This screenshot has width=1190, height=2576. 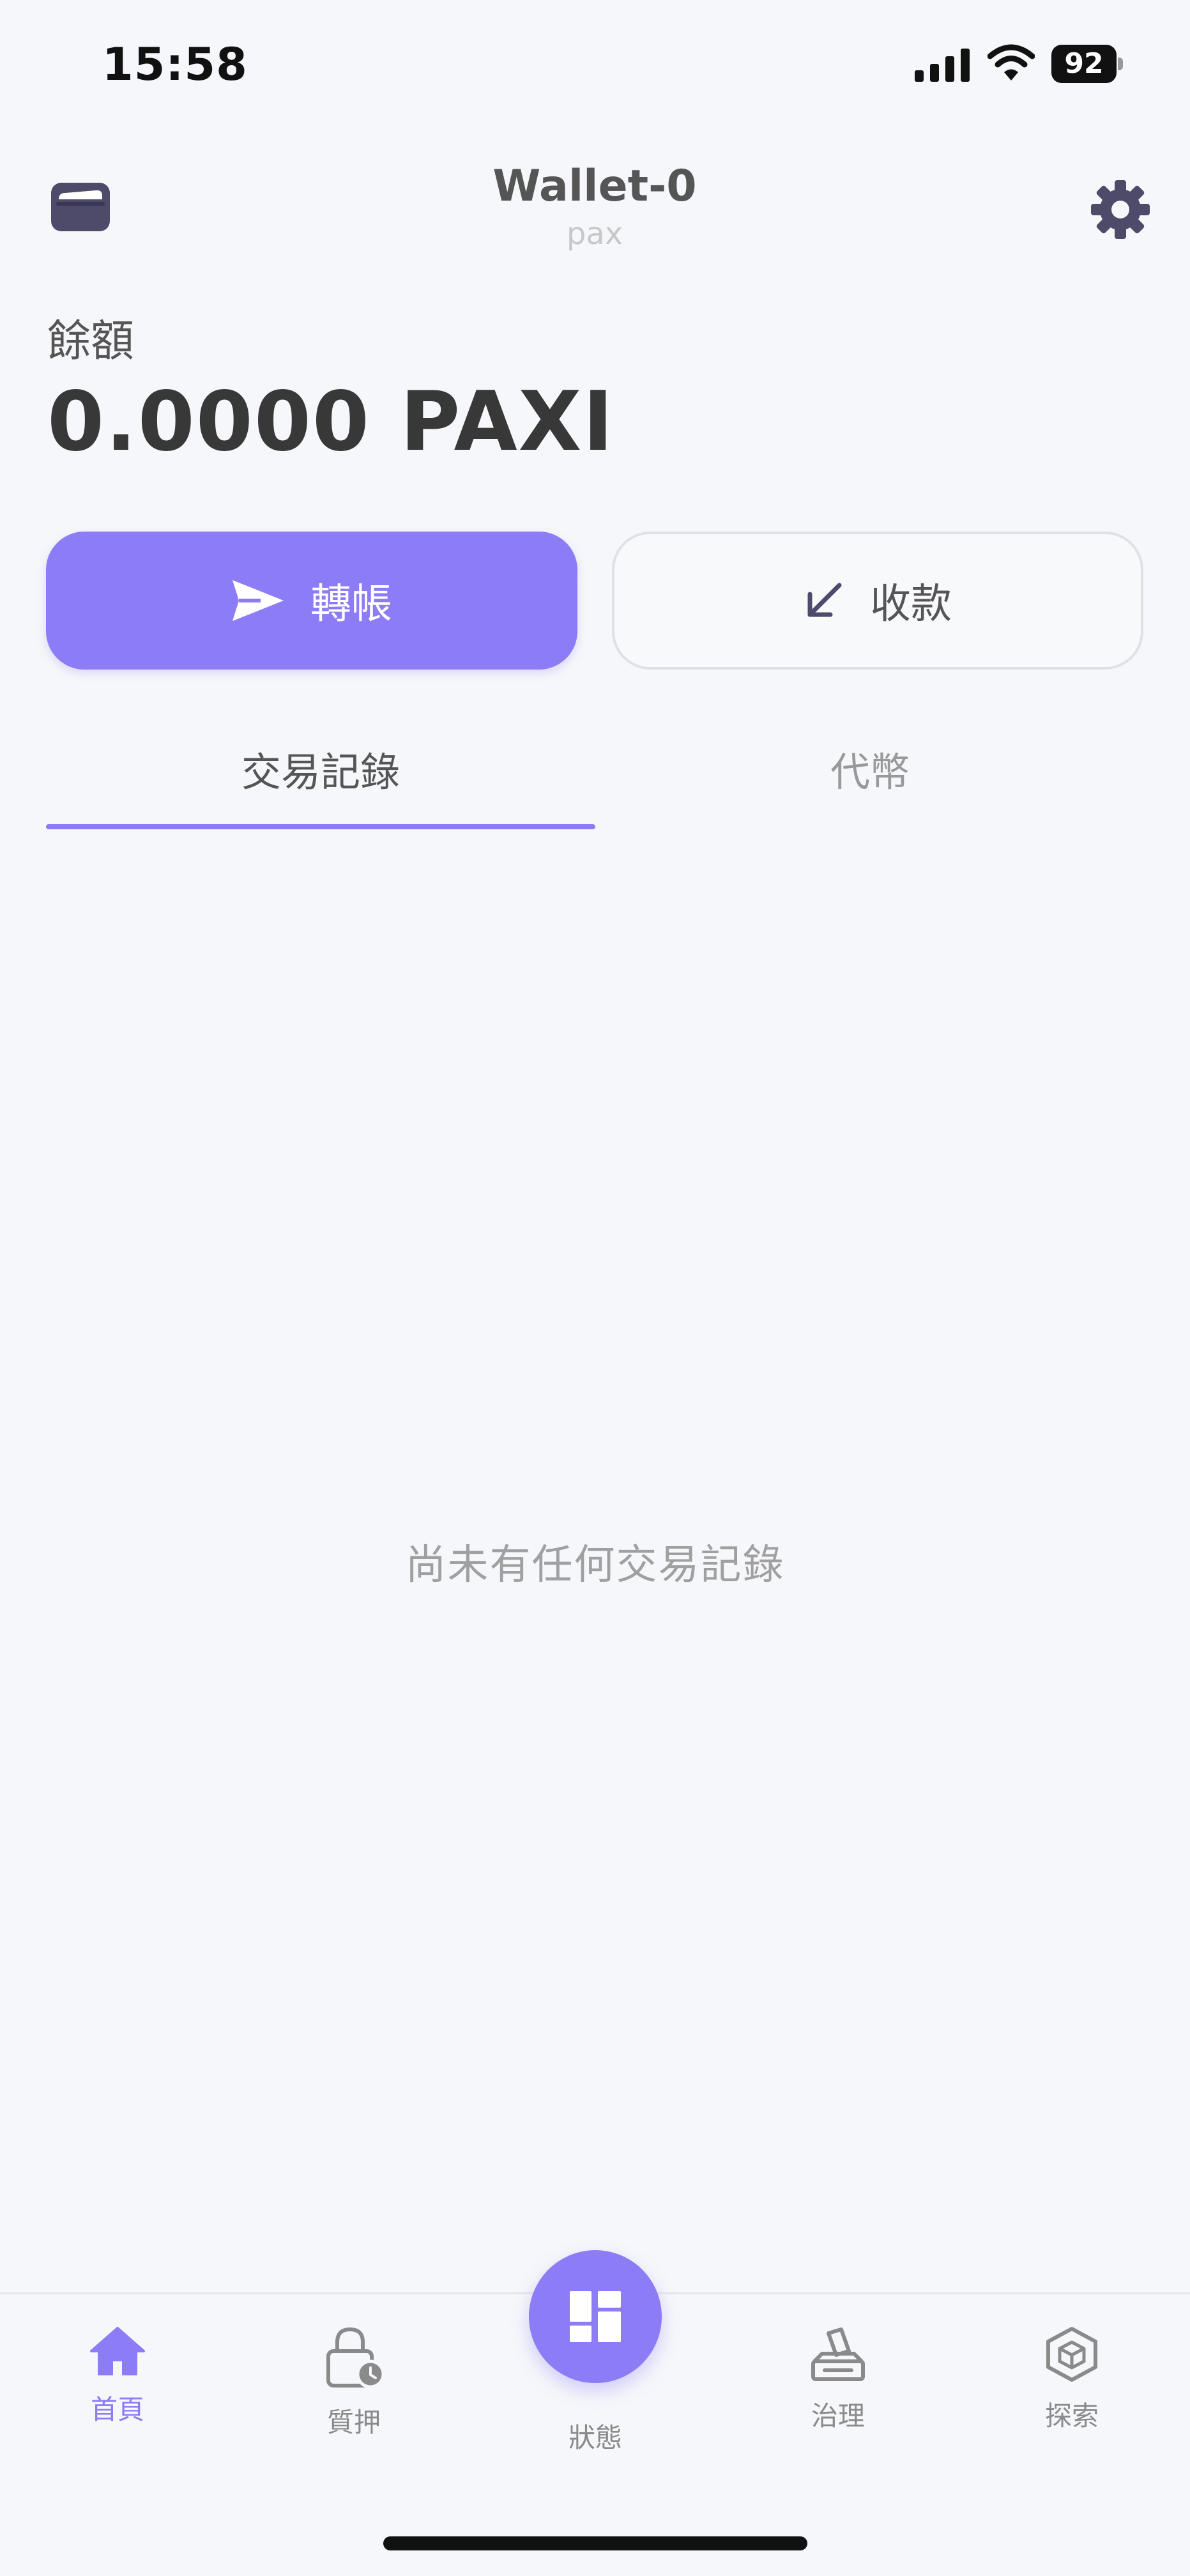 I want to click on wallet-icon, so click(x=80, y=207).